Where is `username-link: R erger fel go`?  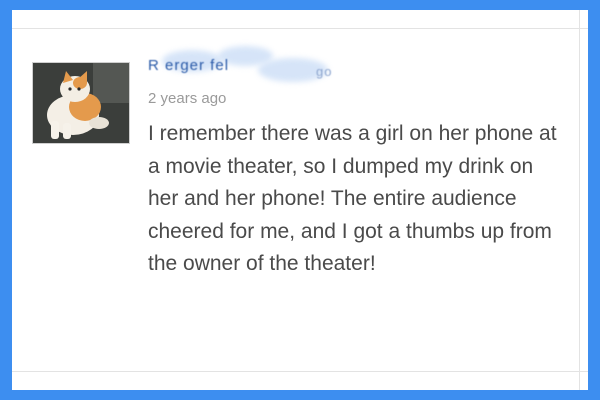
username-link: R erger fel go is located at coordinates (248, 64).